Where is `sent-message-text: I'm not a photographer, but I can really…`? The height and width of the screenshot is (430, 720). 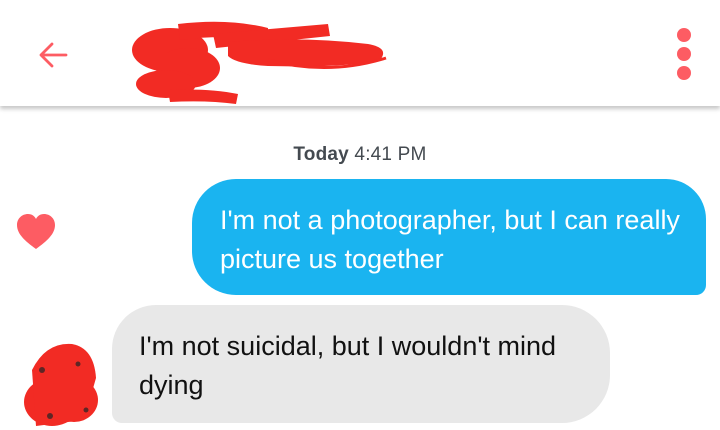
sent-message-text: I'm not a photographer, but I can really… is located at coordinates (450, 239).